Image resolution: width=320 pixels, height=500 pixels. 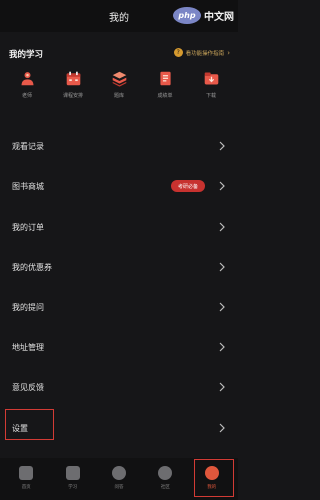 I want to click on schedule-icon, so click(x=73, y=78).